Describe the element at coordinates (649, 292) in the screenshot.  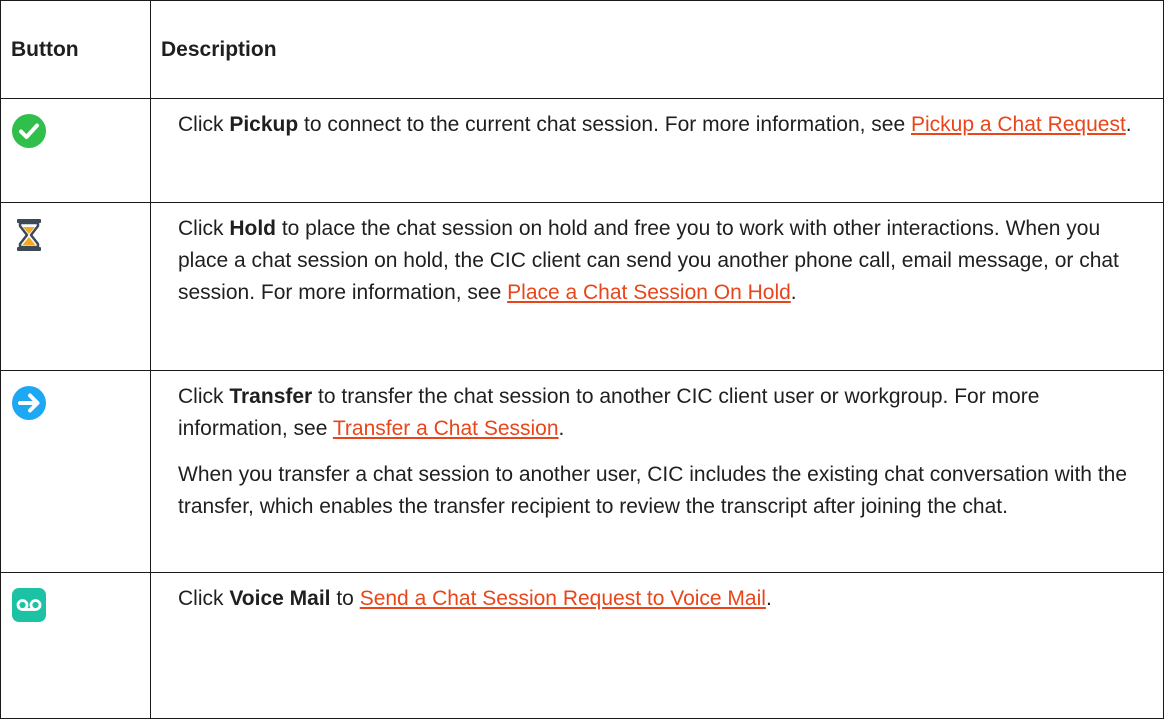
I see `link-place-chat-on-hold: Place a Chat Session On Hold` at that location.